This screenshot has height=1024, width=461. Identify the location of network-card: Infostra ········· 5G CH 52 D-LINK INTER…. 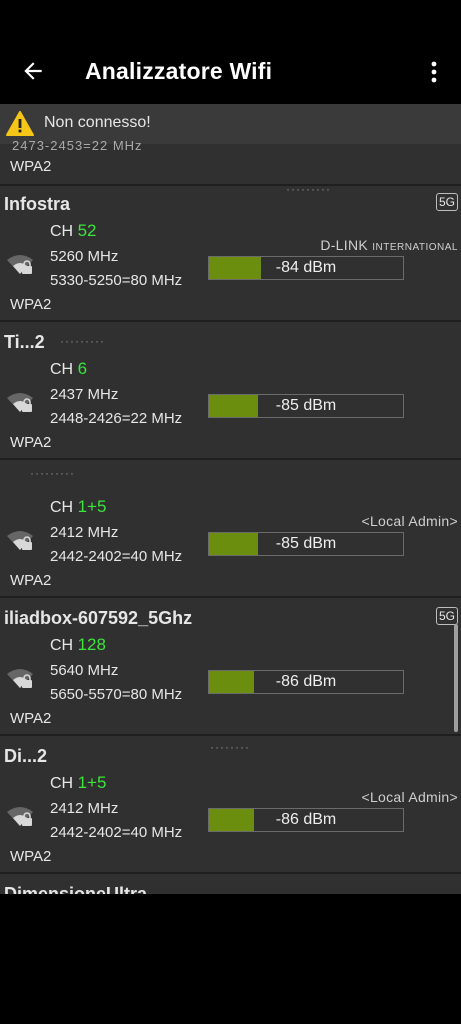
(230, 252).